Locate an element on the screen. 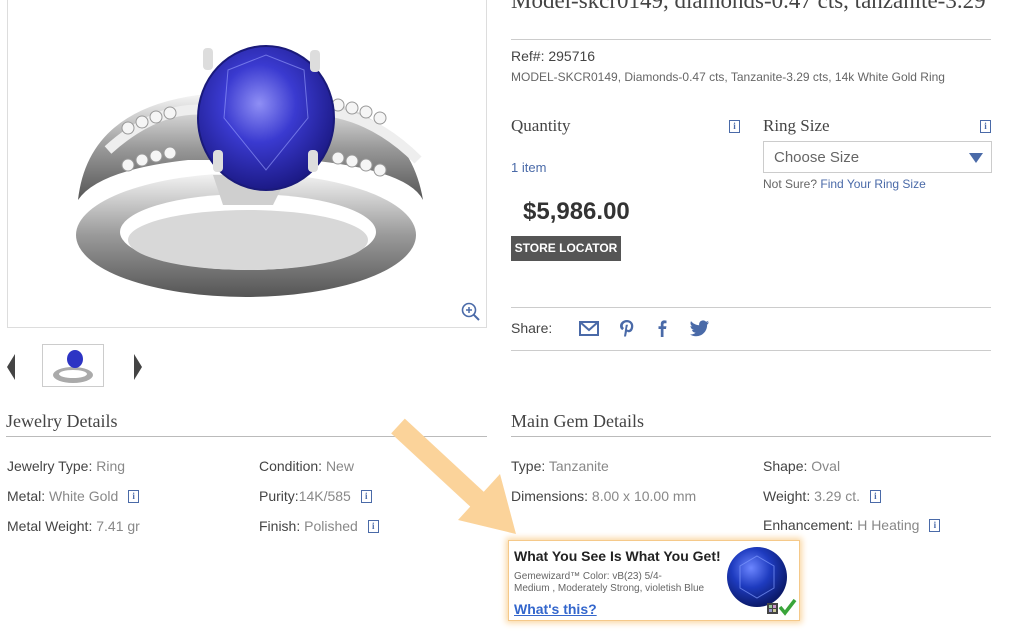  quantity-value: 1 item is located at coordinates (528, 167).